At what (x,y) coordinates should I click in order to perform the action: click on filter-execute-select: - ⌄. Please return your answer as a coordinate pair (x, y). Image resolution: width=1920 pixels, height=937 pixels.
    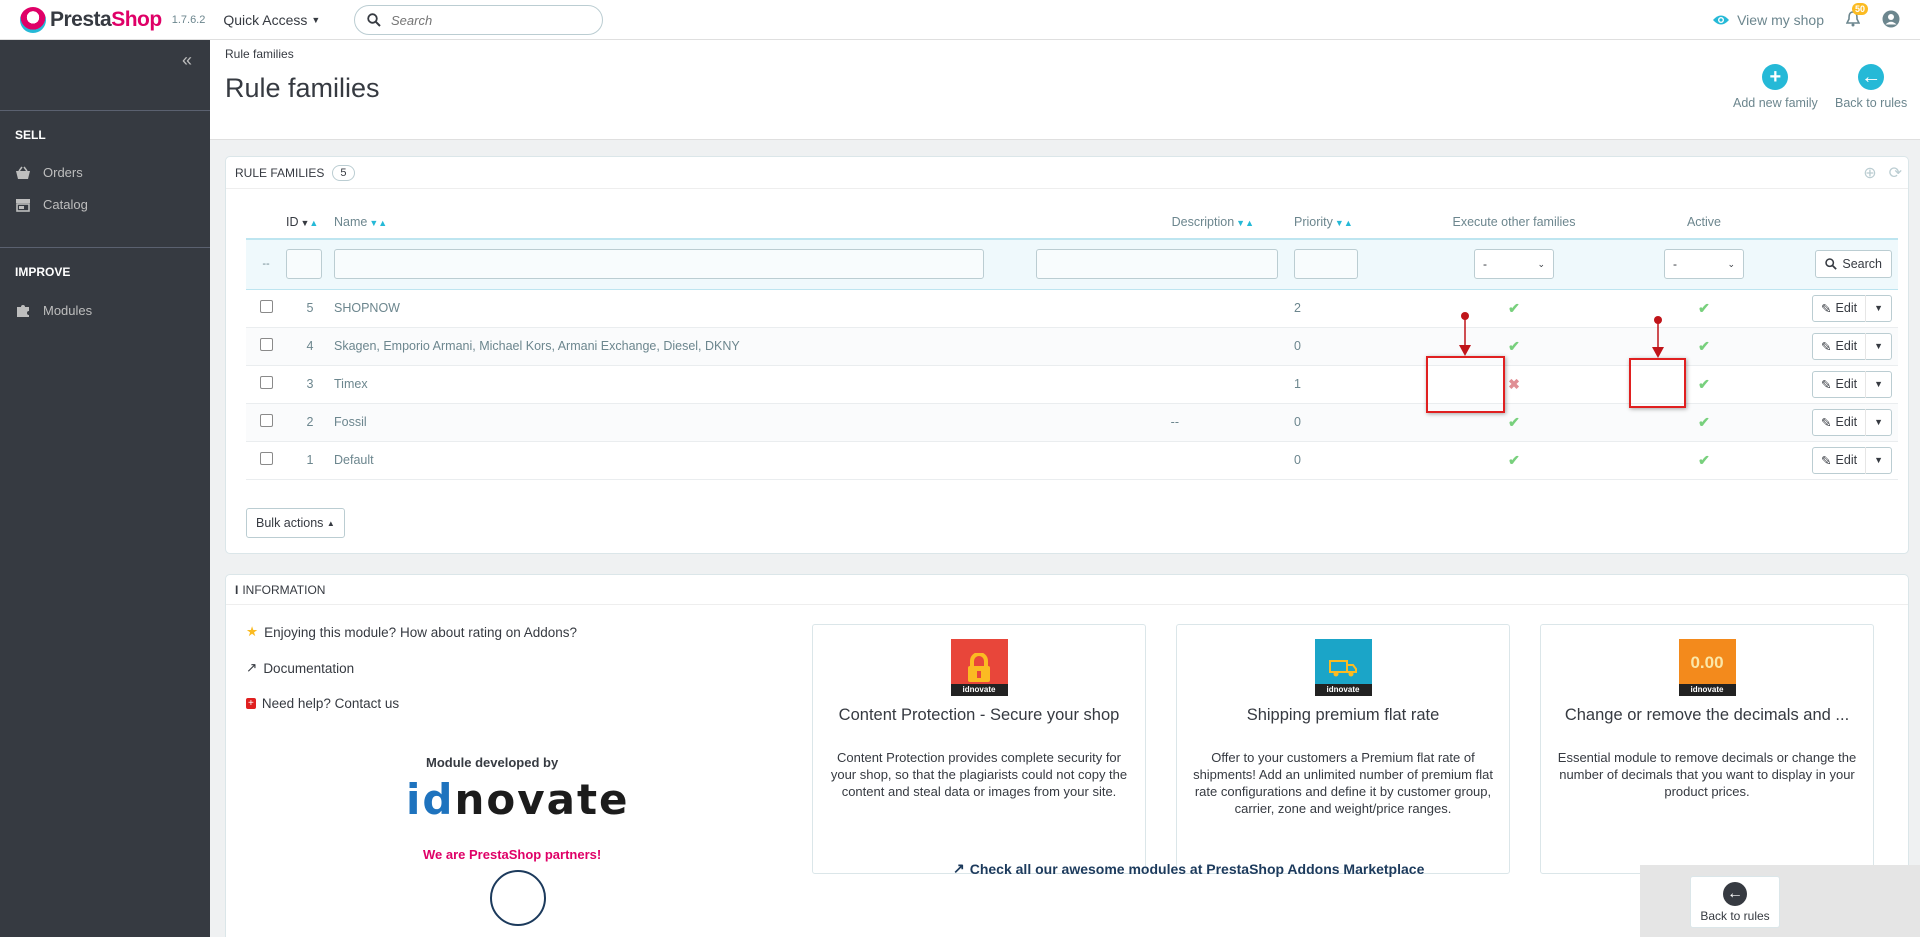
    Looking at the image, I should click on (1514, 264).